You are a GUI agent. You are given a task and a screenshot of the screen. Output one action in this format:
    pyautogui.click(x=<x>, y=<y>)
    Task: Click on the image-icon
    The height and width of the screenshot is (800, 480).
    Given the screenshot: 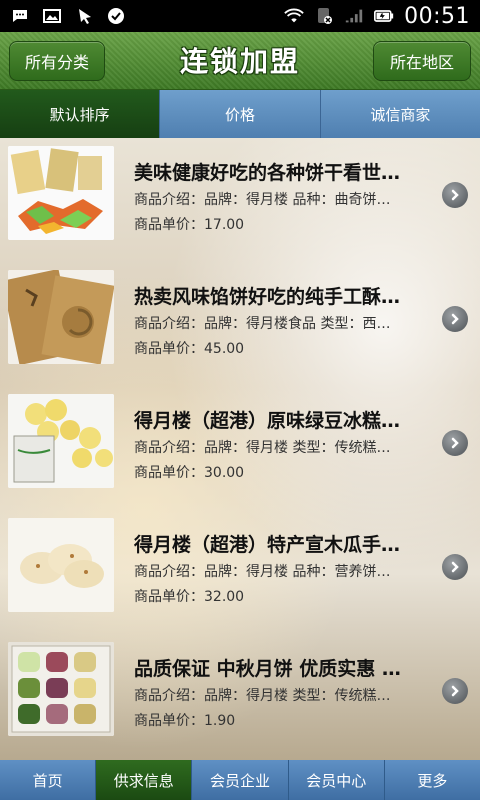 What is the action you would take?
    pyautogui.click(x=52, y=16)
    